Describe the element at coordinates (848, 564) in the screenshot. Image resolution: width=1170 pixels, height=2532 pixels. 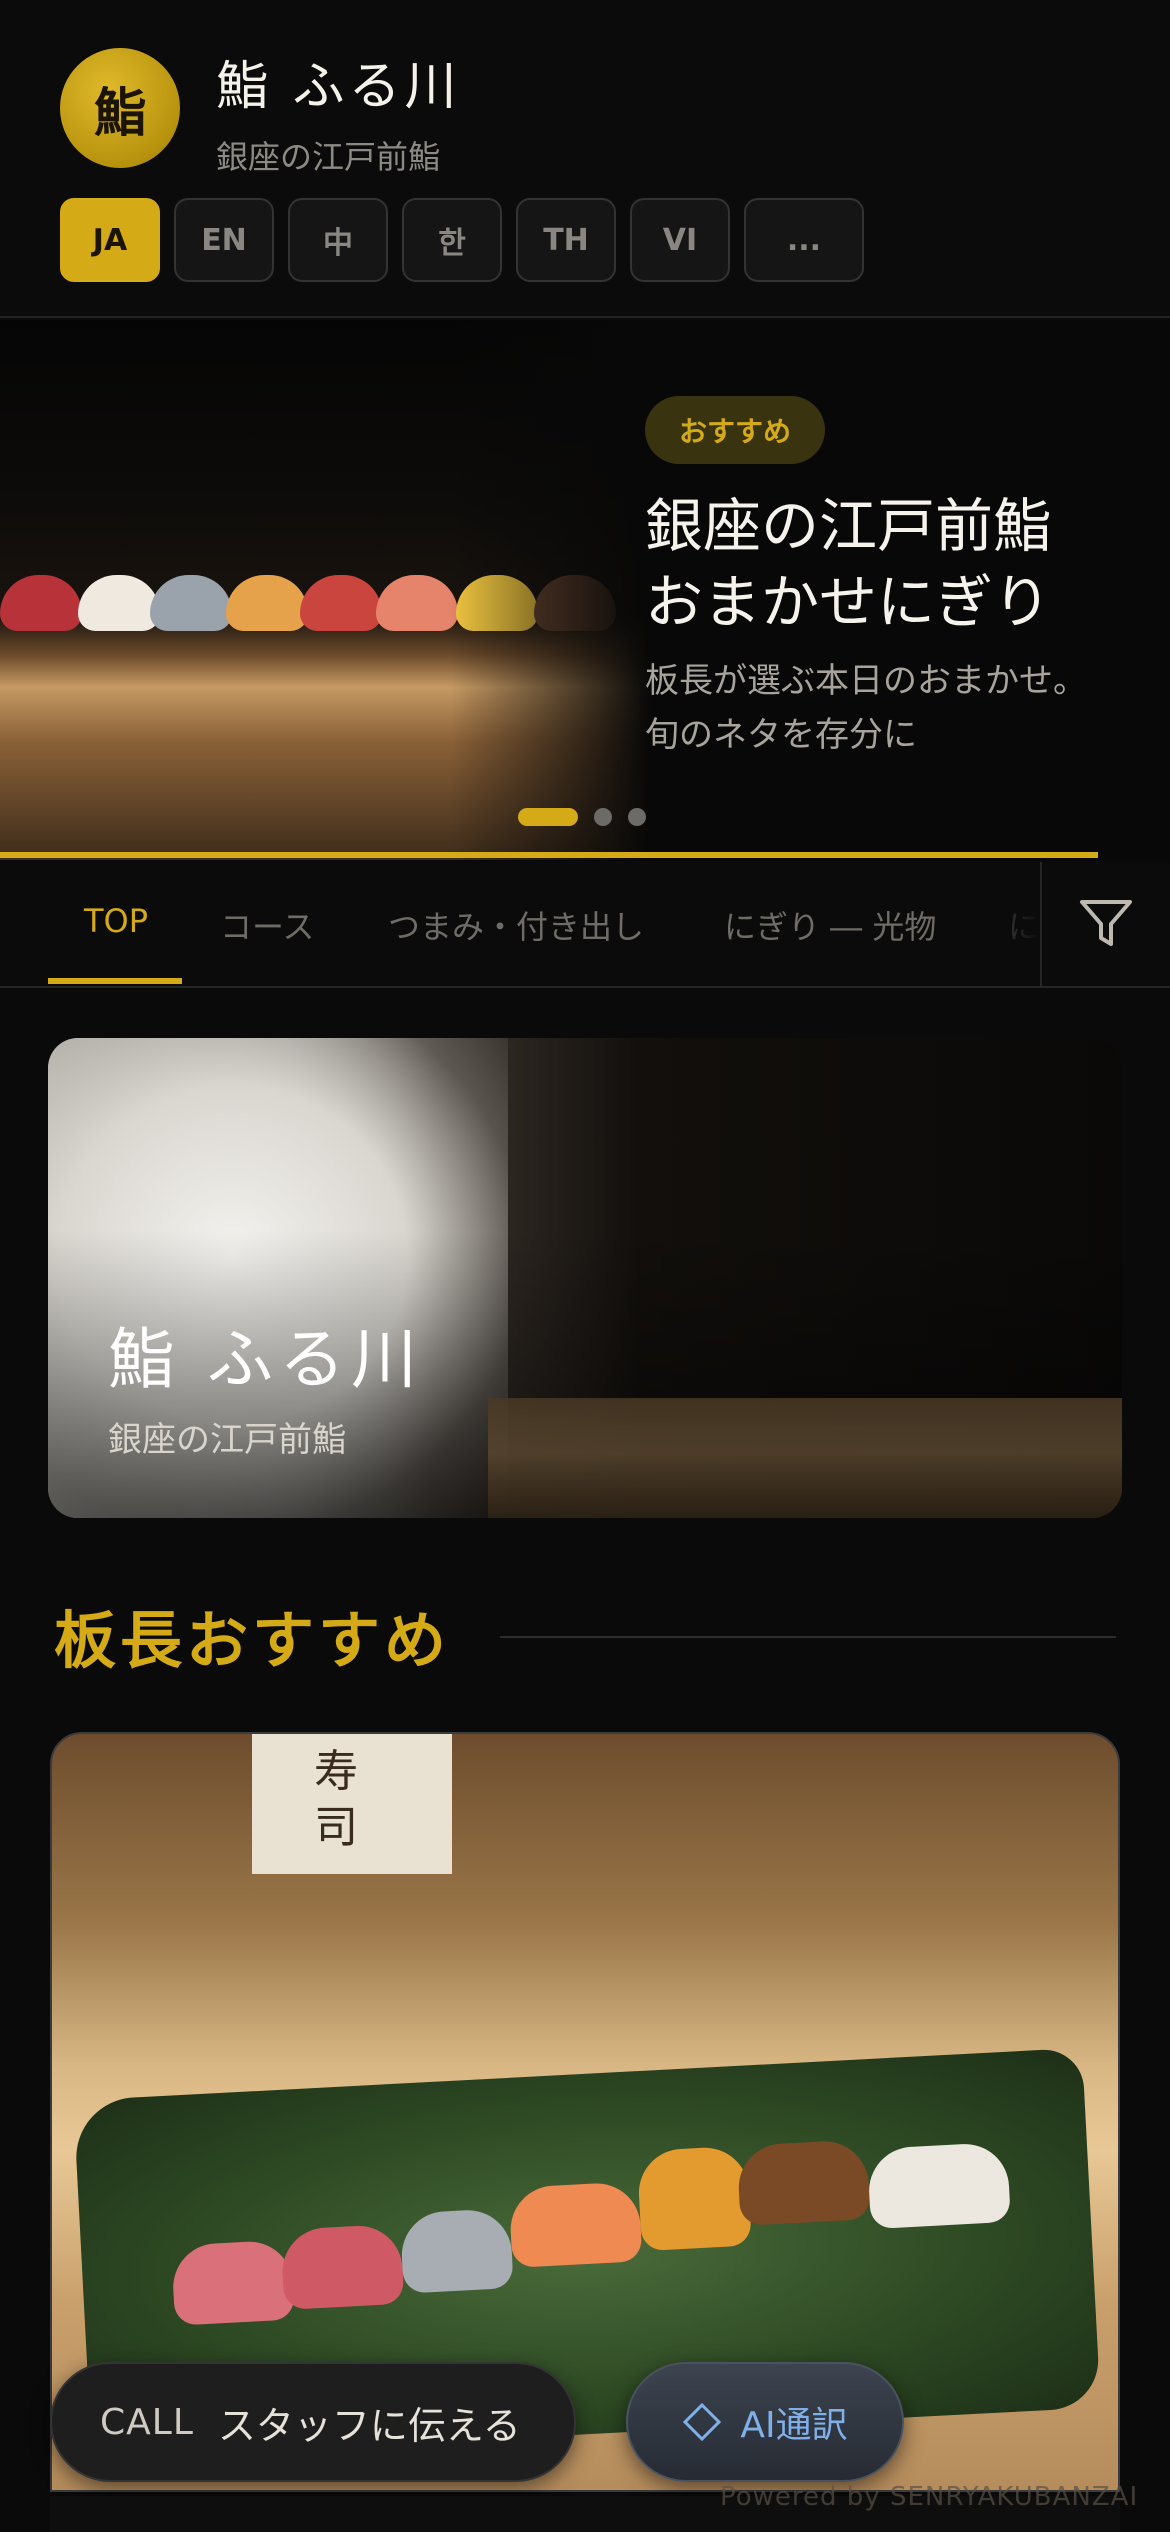
I see `hero-title: 銀座の江戸前鮨 おまかせにぎり` at that location.